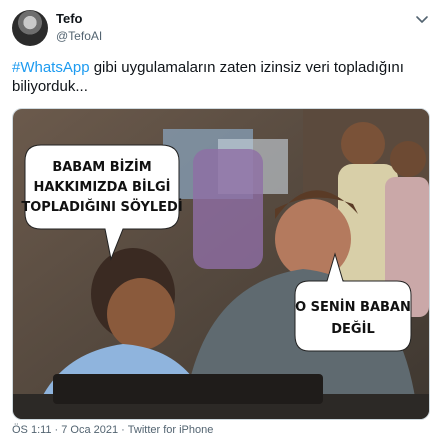 This screenshot has width=442, height=442. What do you see at coordinates (101, 187) in the screenshot?
I see `left-bubble-line-2: HAKKIMIZDA BİLGİ` at bounding box center [101, 187].